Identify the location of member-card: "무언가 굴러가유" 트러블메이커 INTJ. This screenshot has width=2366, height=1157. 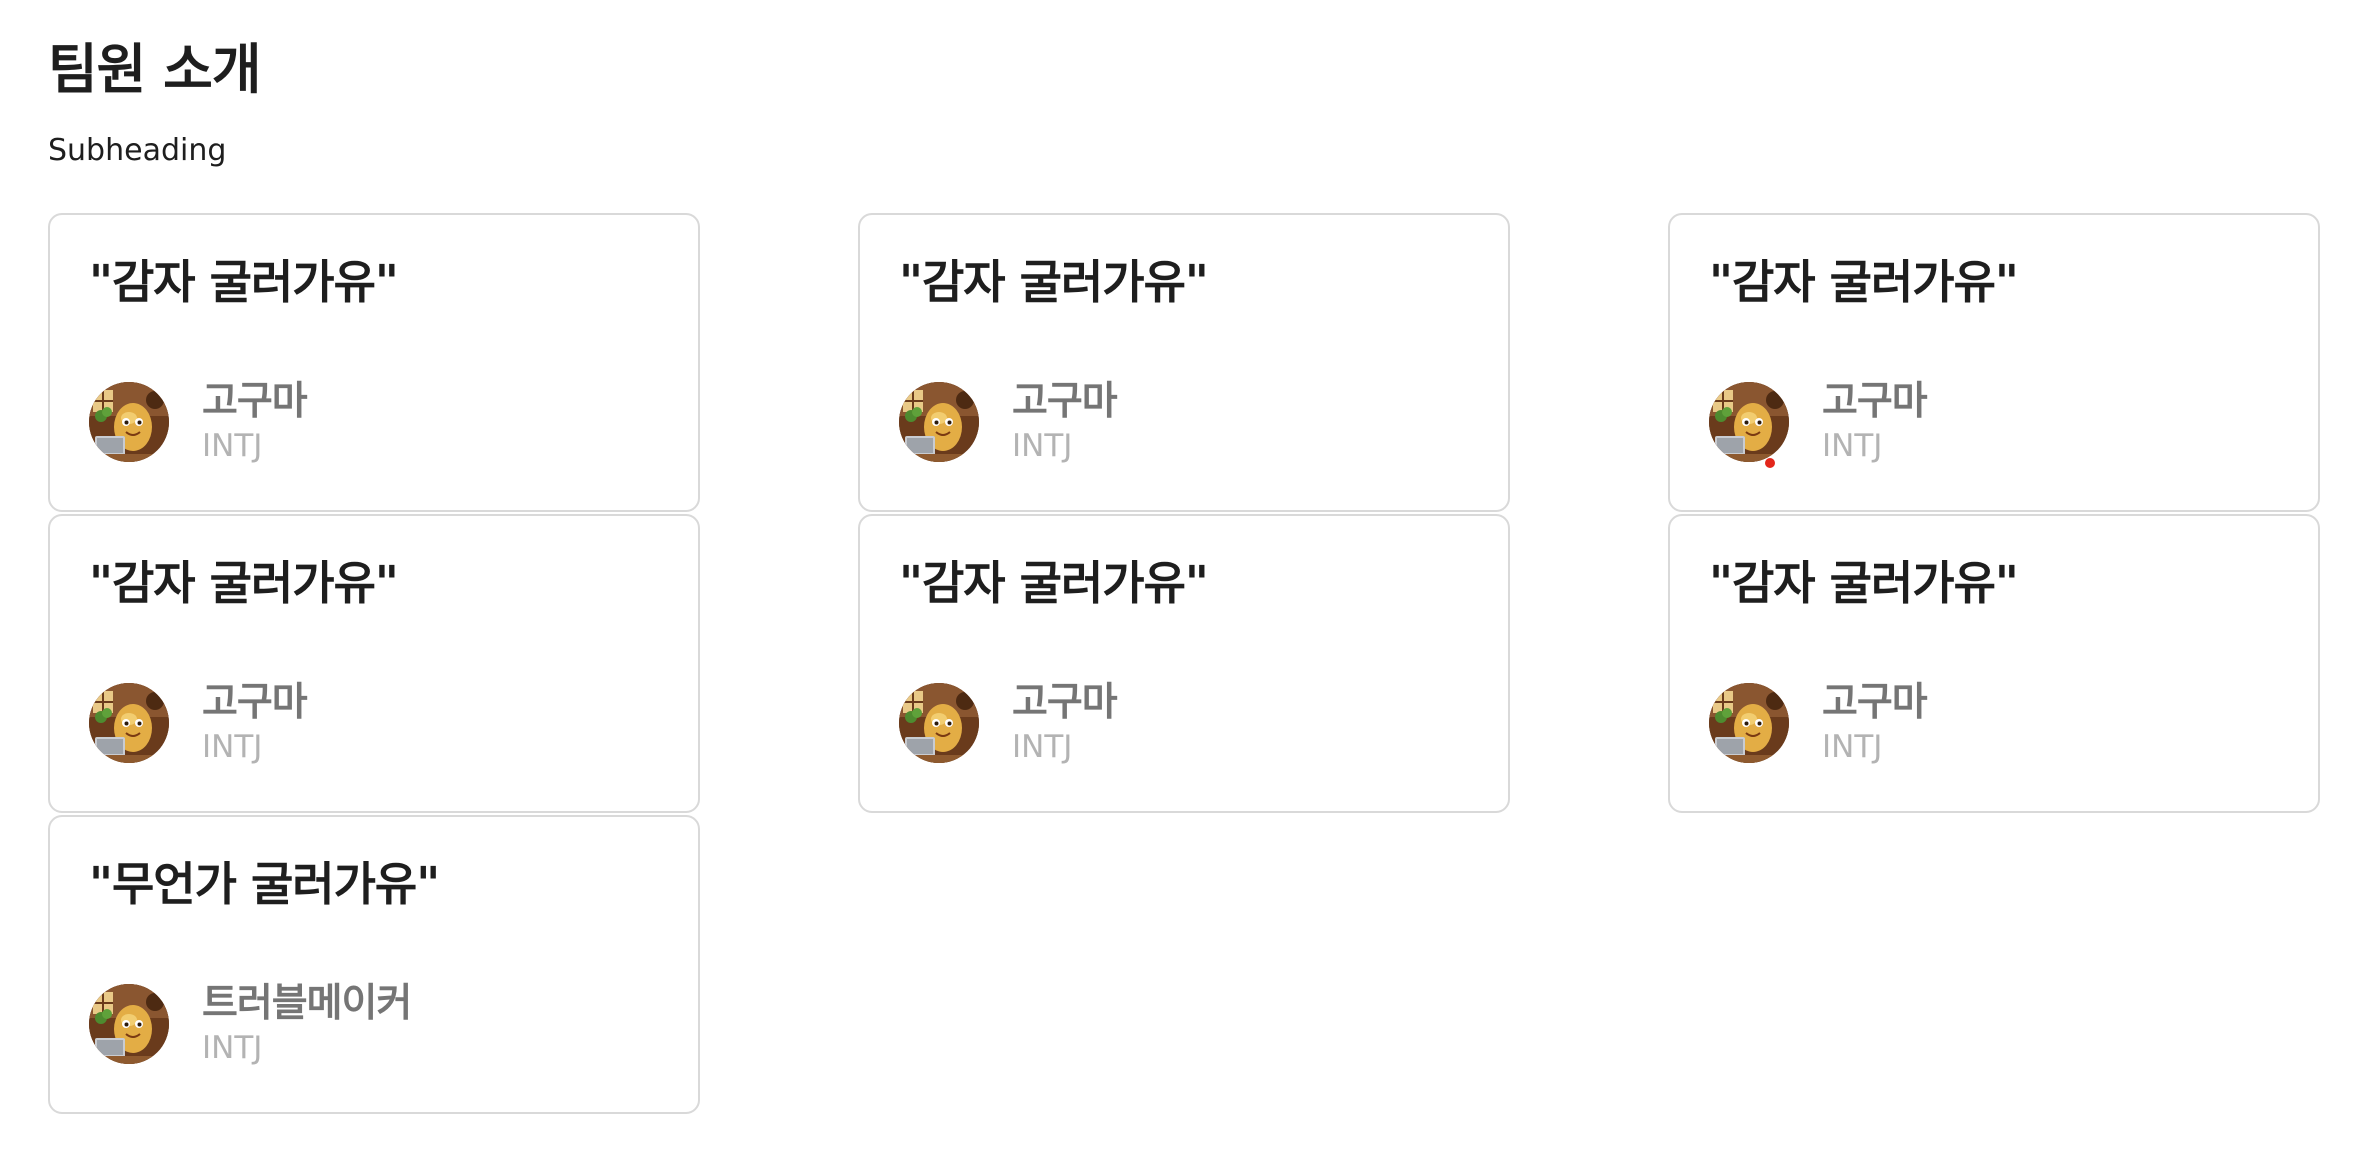
(374, 964).